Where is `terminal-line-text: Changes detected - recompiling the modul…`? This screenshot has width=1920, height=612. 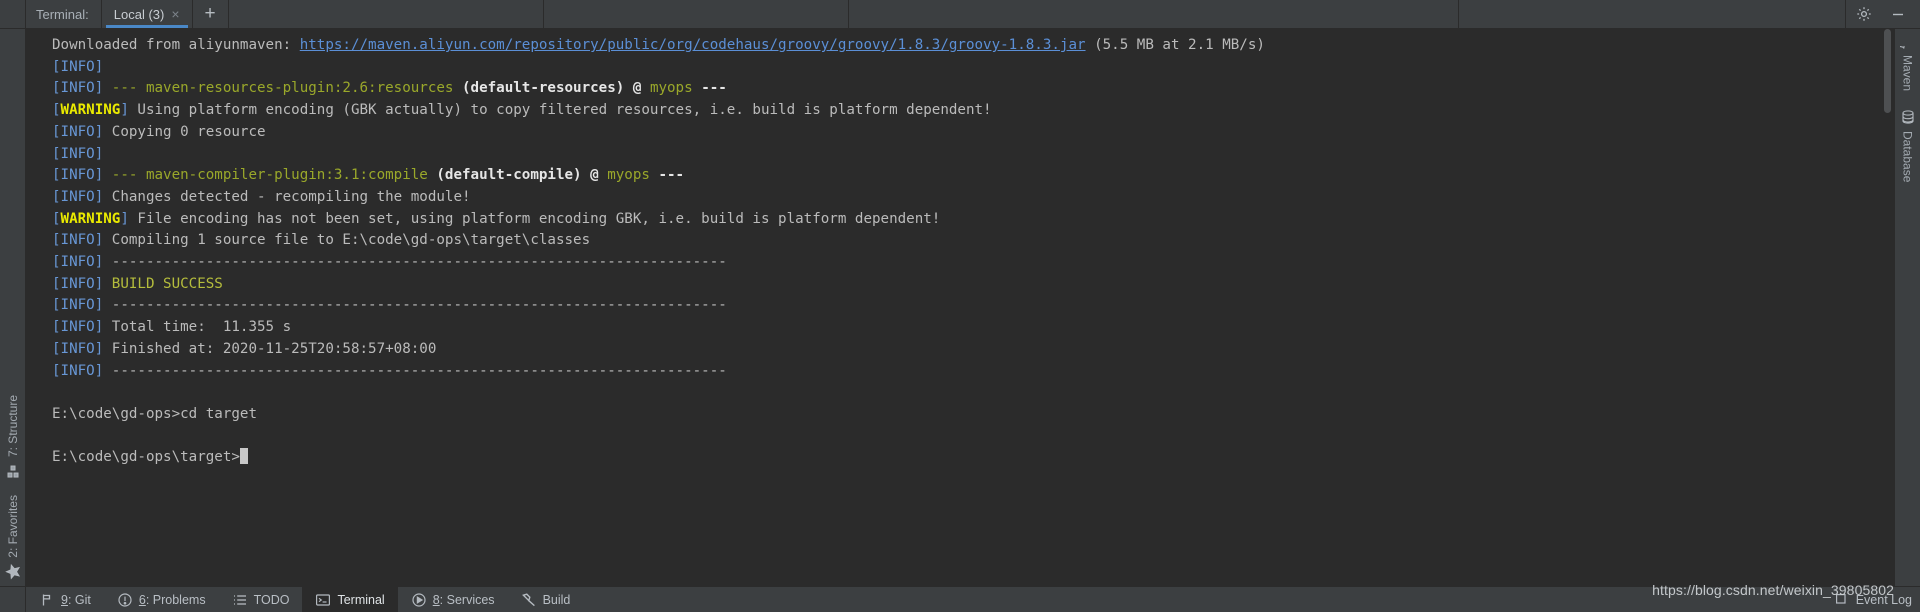 terminal-line-text: Changes detected - recompiling the modul… is located at coordinates (287, 196).